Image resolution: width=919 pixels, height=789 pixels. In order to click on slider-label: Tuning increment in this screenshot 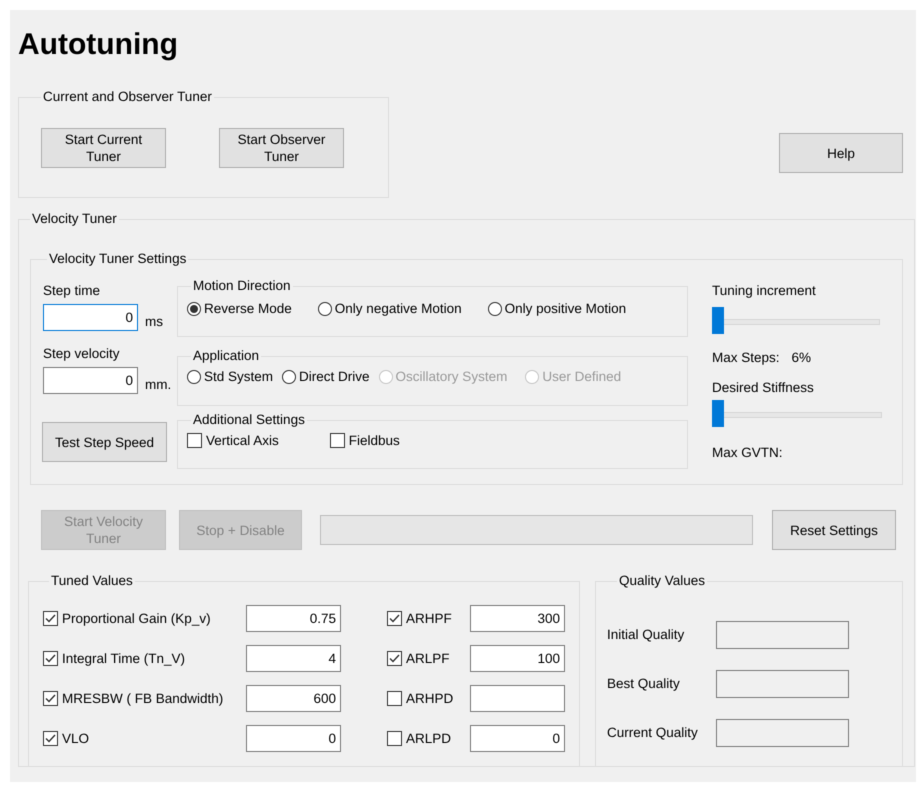, I will do `click(764, 290)`.